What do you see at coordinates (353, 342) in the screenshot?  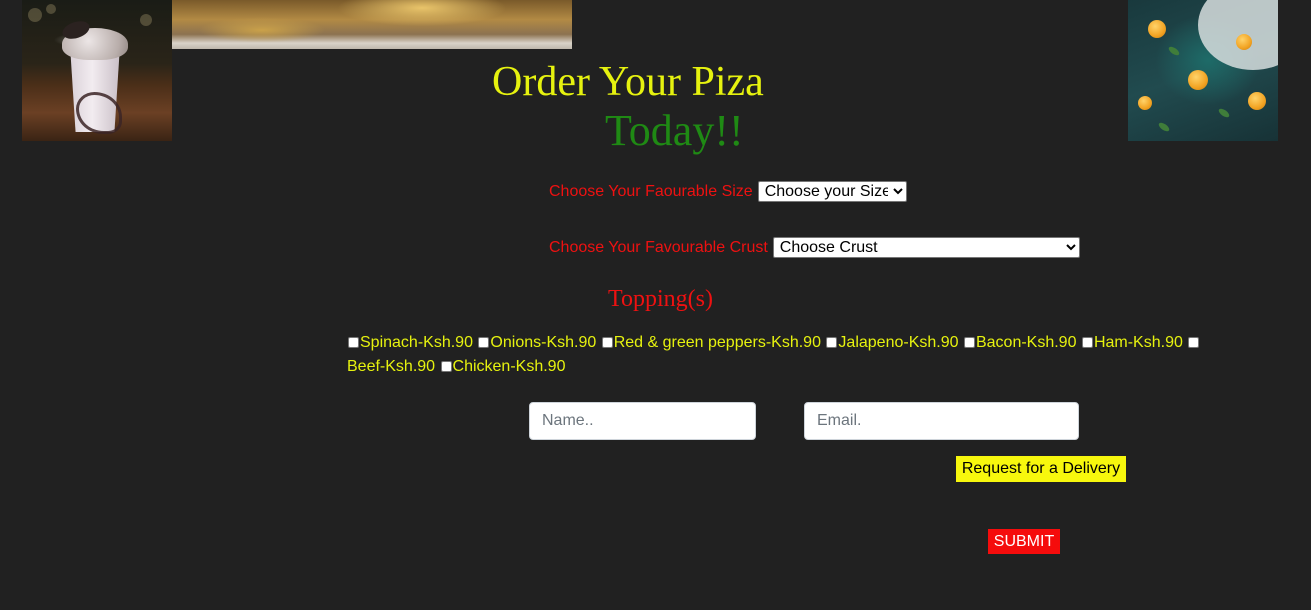 I see `topping-spinach-checkbox` at bounding box center [353, 342].